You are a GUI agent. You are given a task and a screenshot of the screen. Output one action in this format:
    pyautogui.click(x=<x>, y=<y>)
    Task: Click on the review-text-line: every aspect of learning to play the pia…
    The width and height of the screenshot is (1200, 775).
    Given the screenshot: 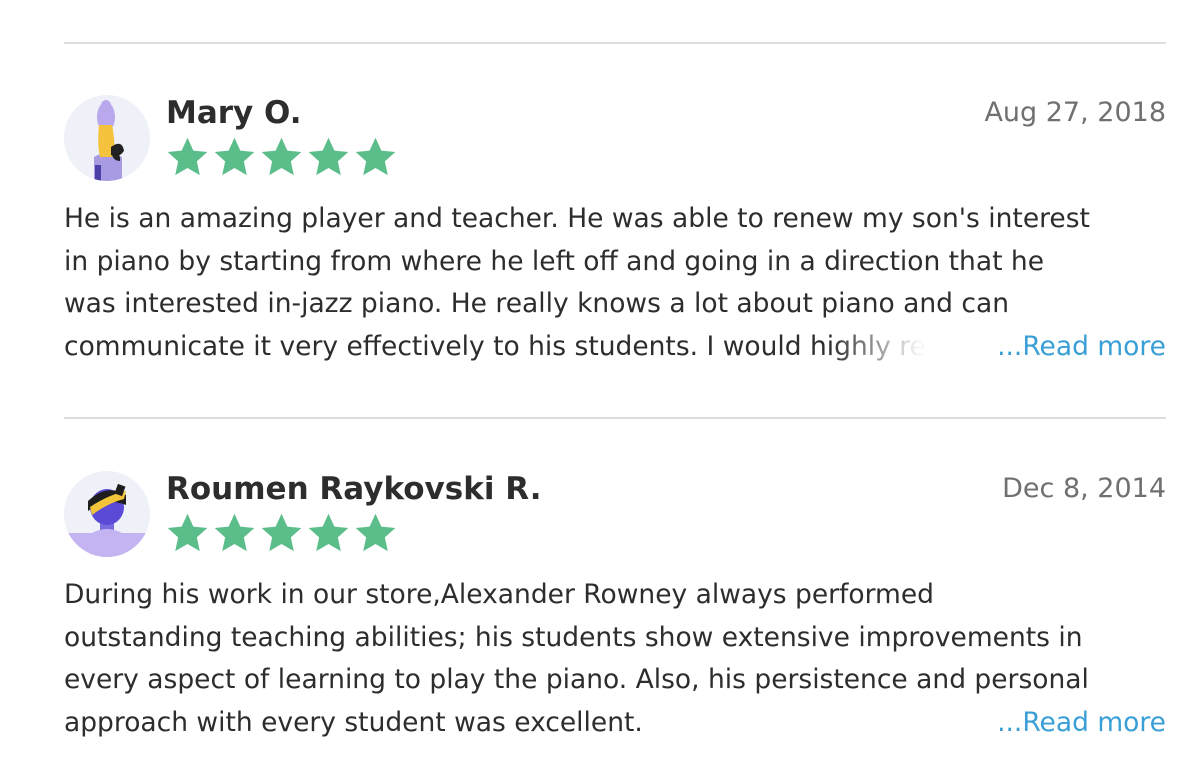 What is the action you would take?
    pyautogui.click(x=576, y=679)
    